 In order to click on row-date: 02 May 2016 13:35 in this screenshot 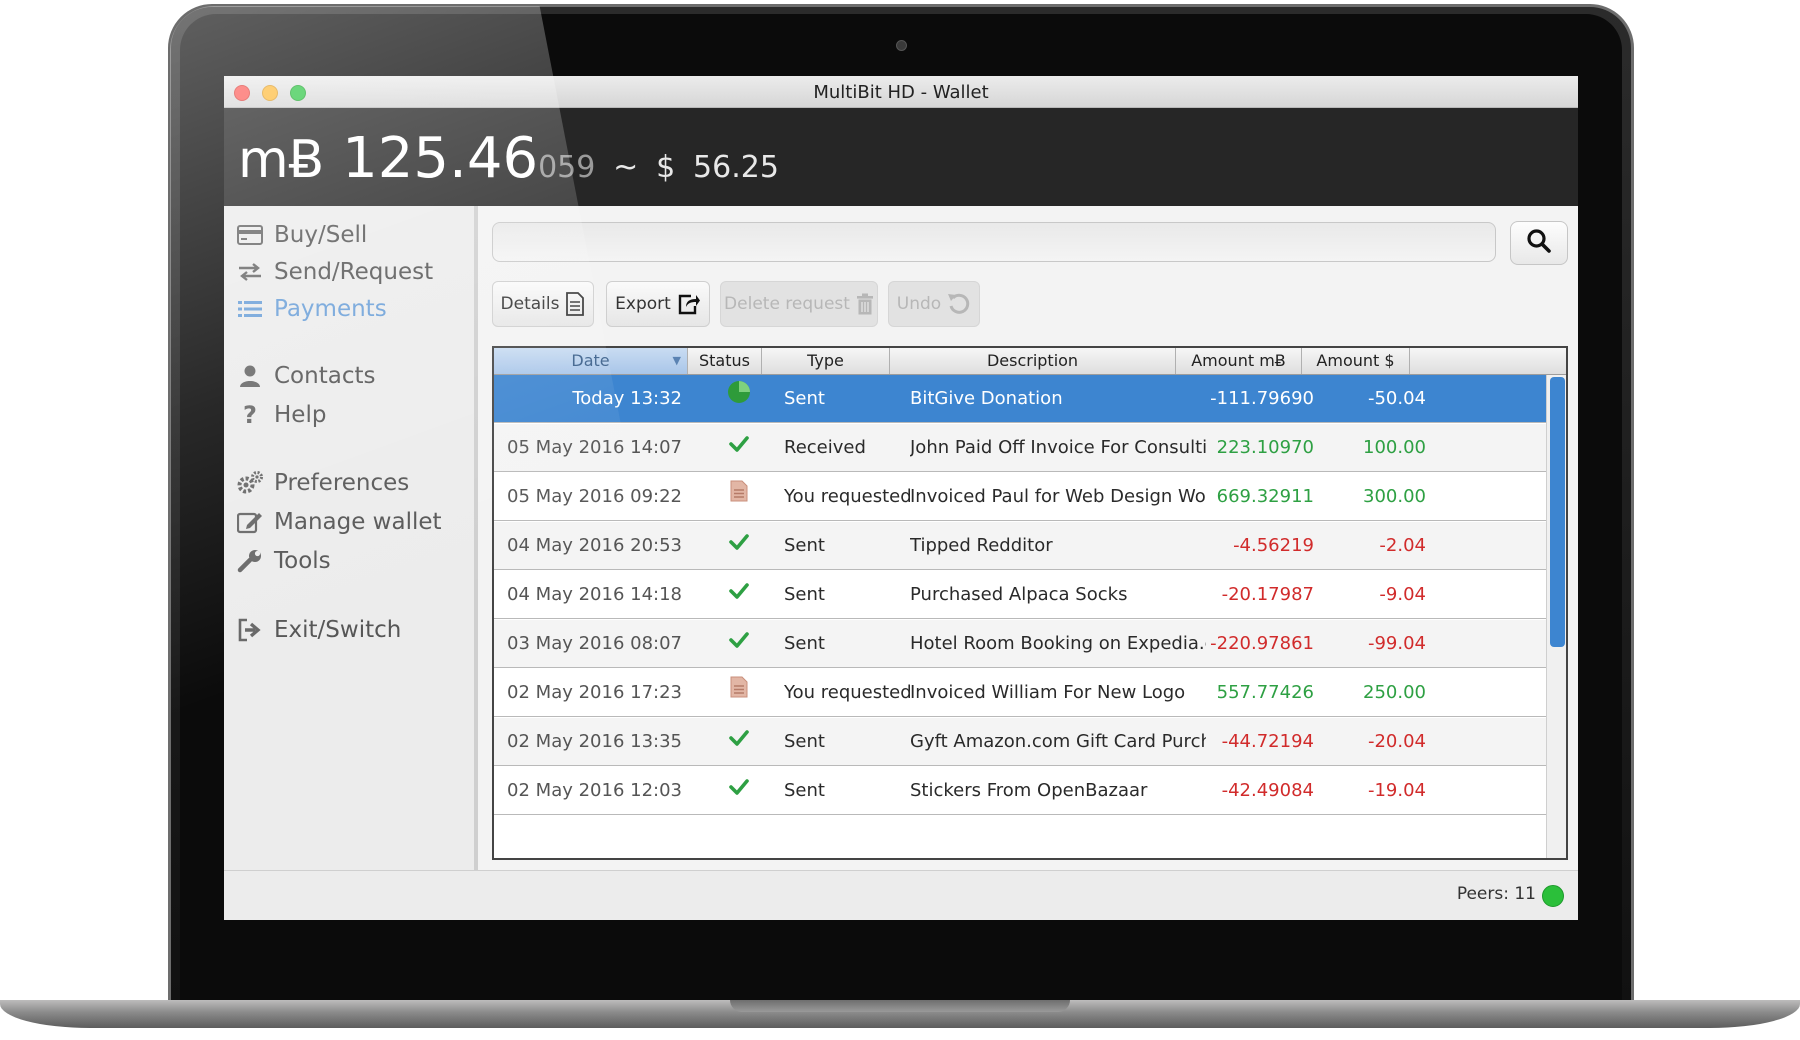, I will do `click(594, 741)`.